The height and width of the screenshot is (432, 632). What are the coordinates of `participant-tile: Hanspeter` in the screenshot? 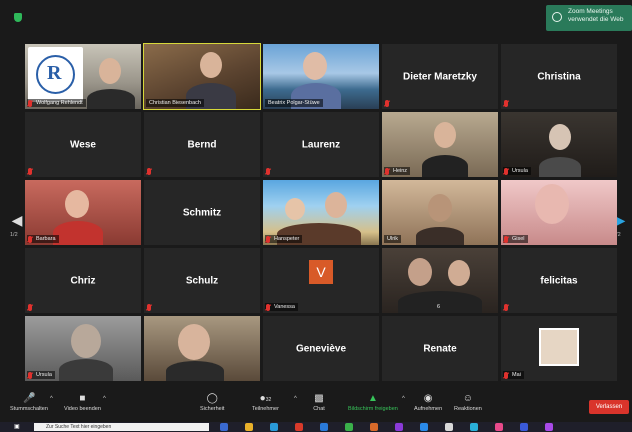 It's located at (321, 212).